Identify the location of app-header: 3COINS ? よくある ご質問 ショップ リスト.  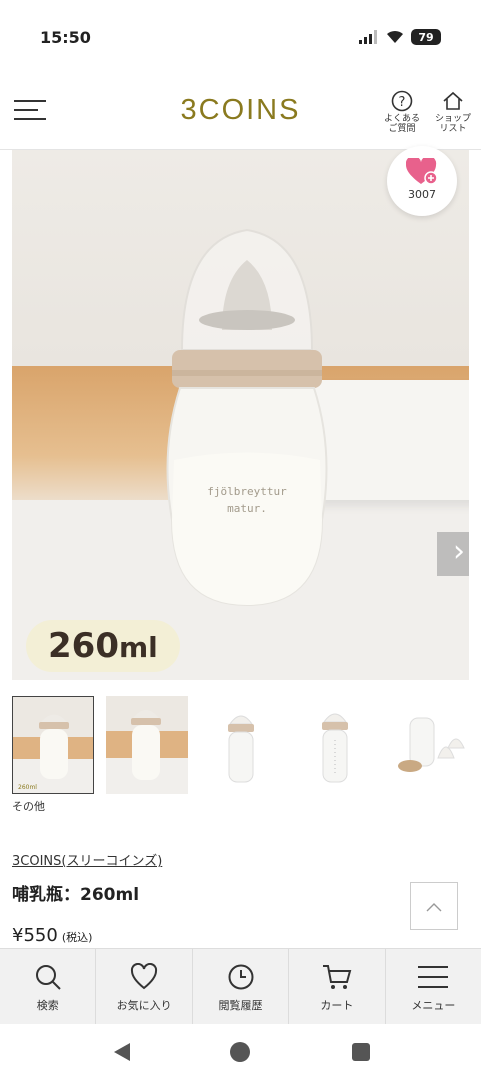
(240, 113).